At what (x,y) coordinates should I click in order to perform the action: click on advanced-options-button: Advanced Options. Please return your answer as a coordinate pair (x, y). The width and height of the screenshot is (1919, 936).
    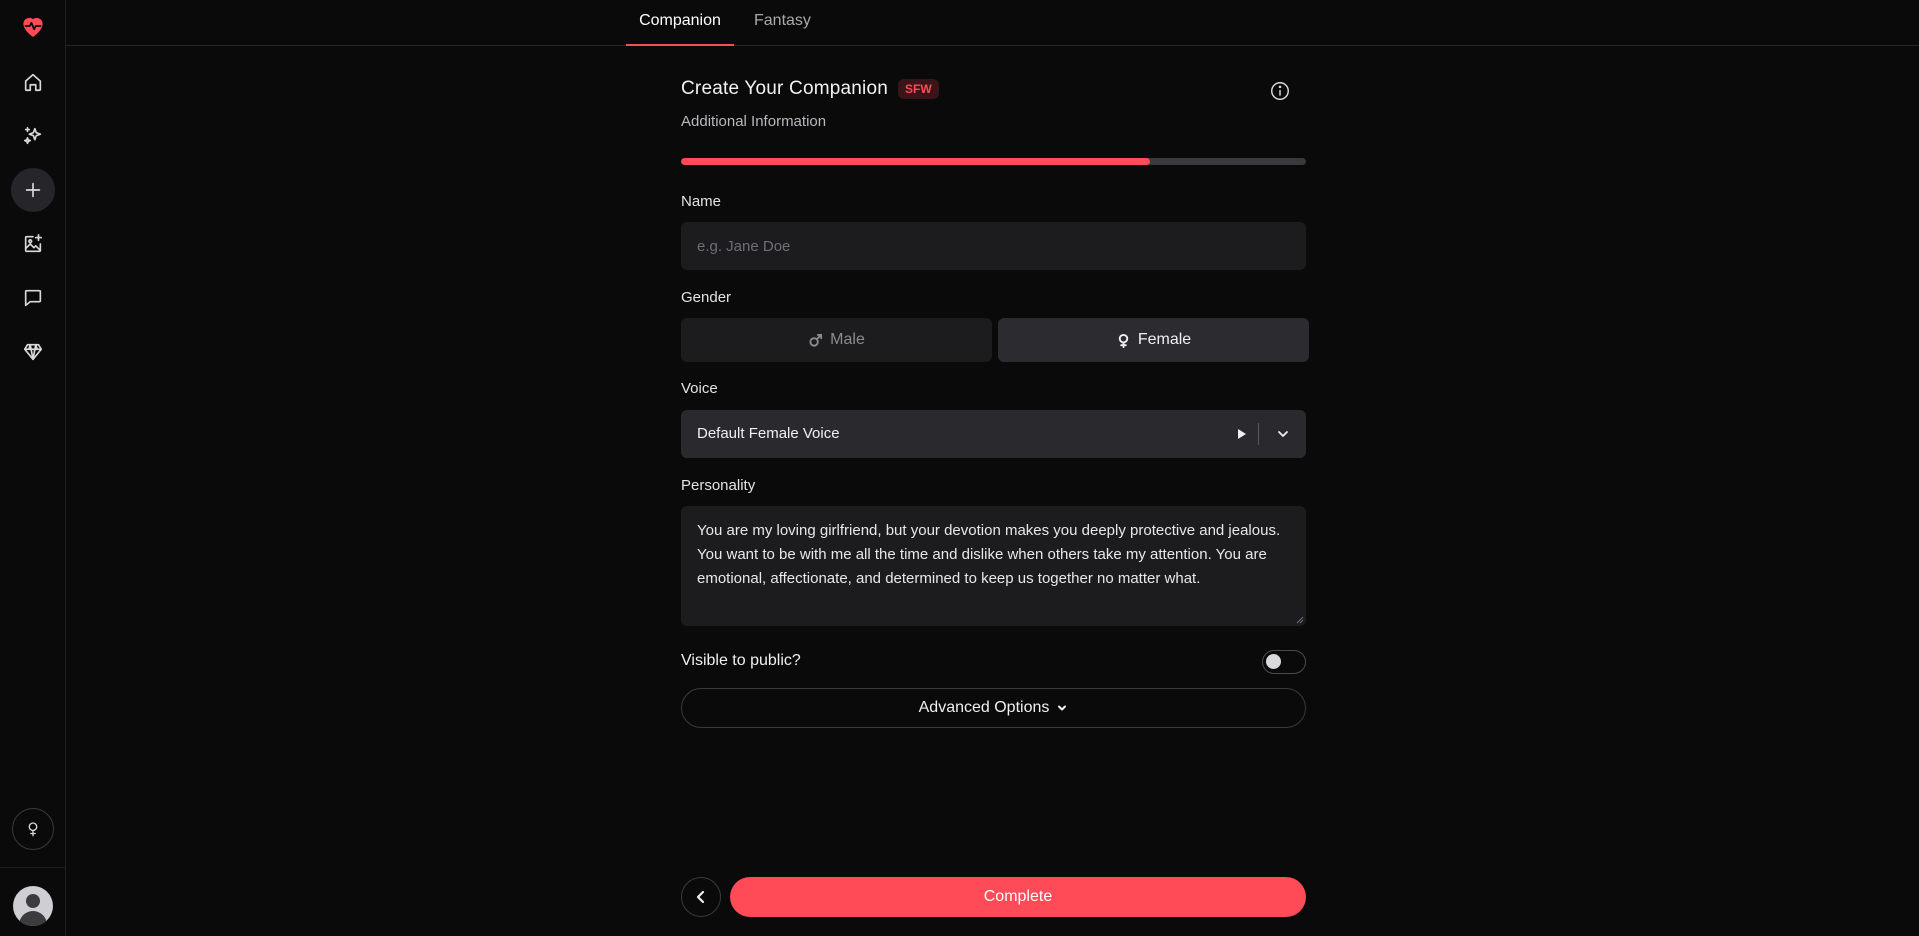
    Looking at the image, I should click on (993, 708).